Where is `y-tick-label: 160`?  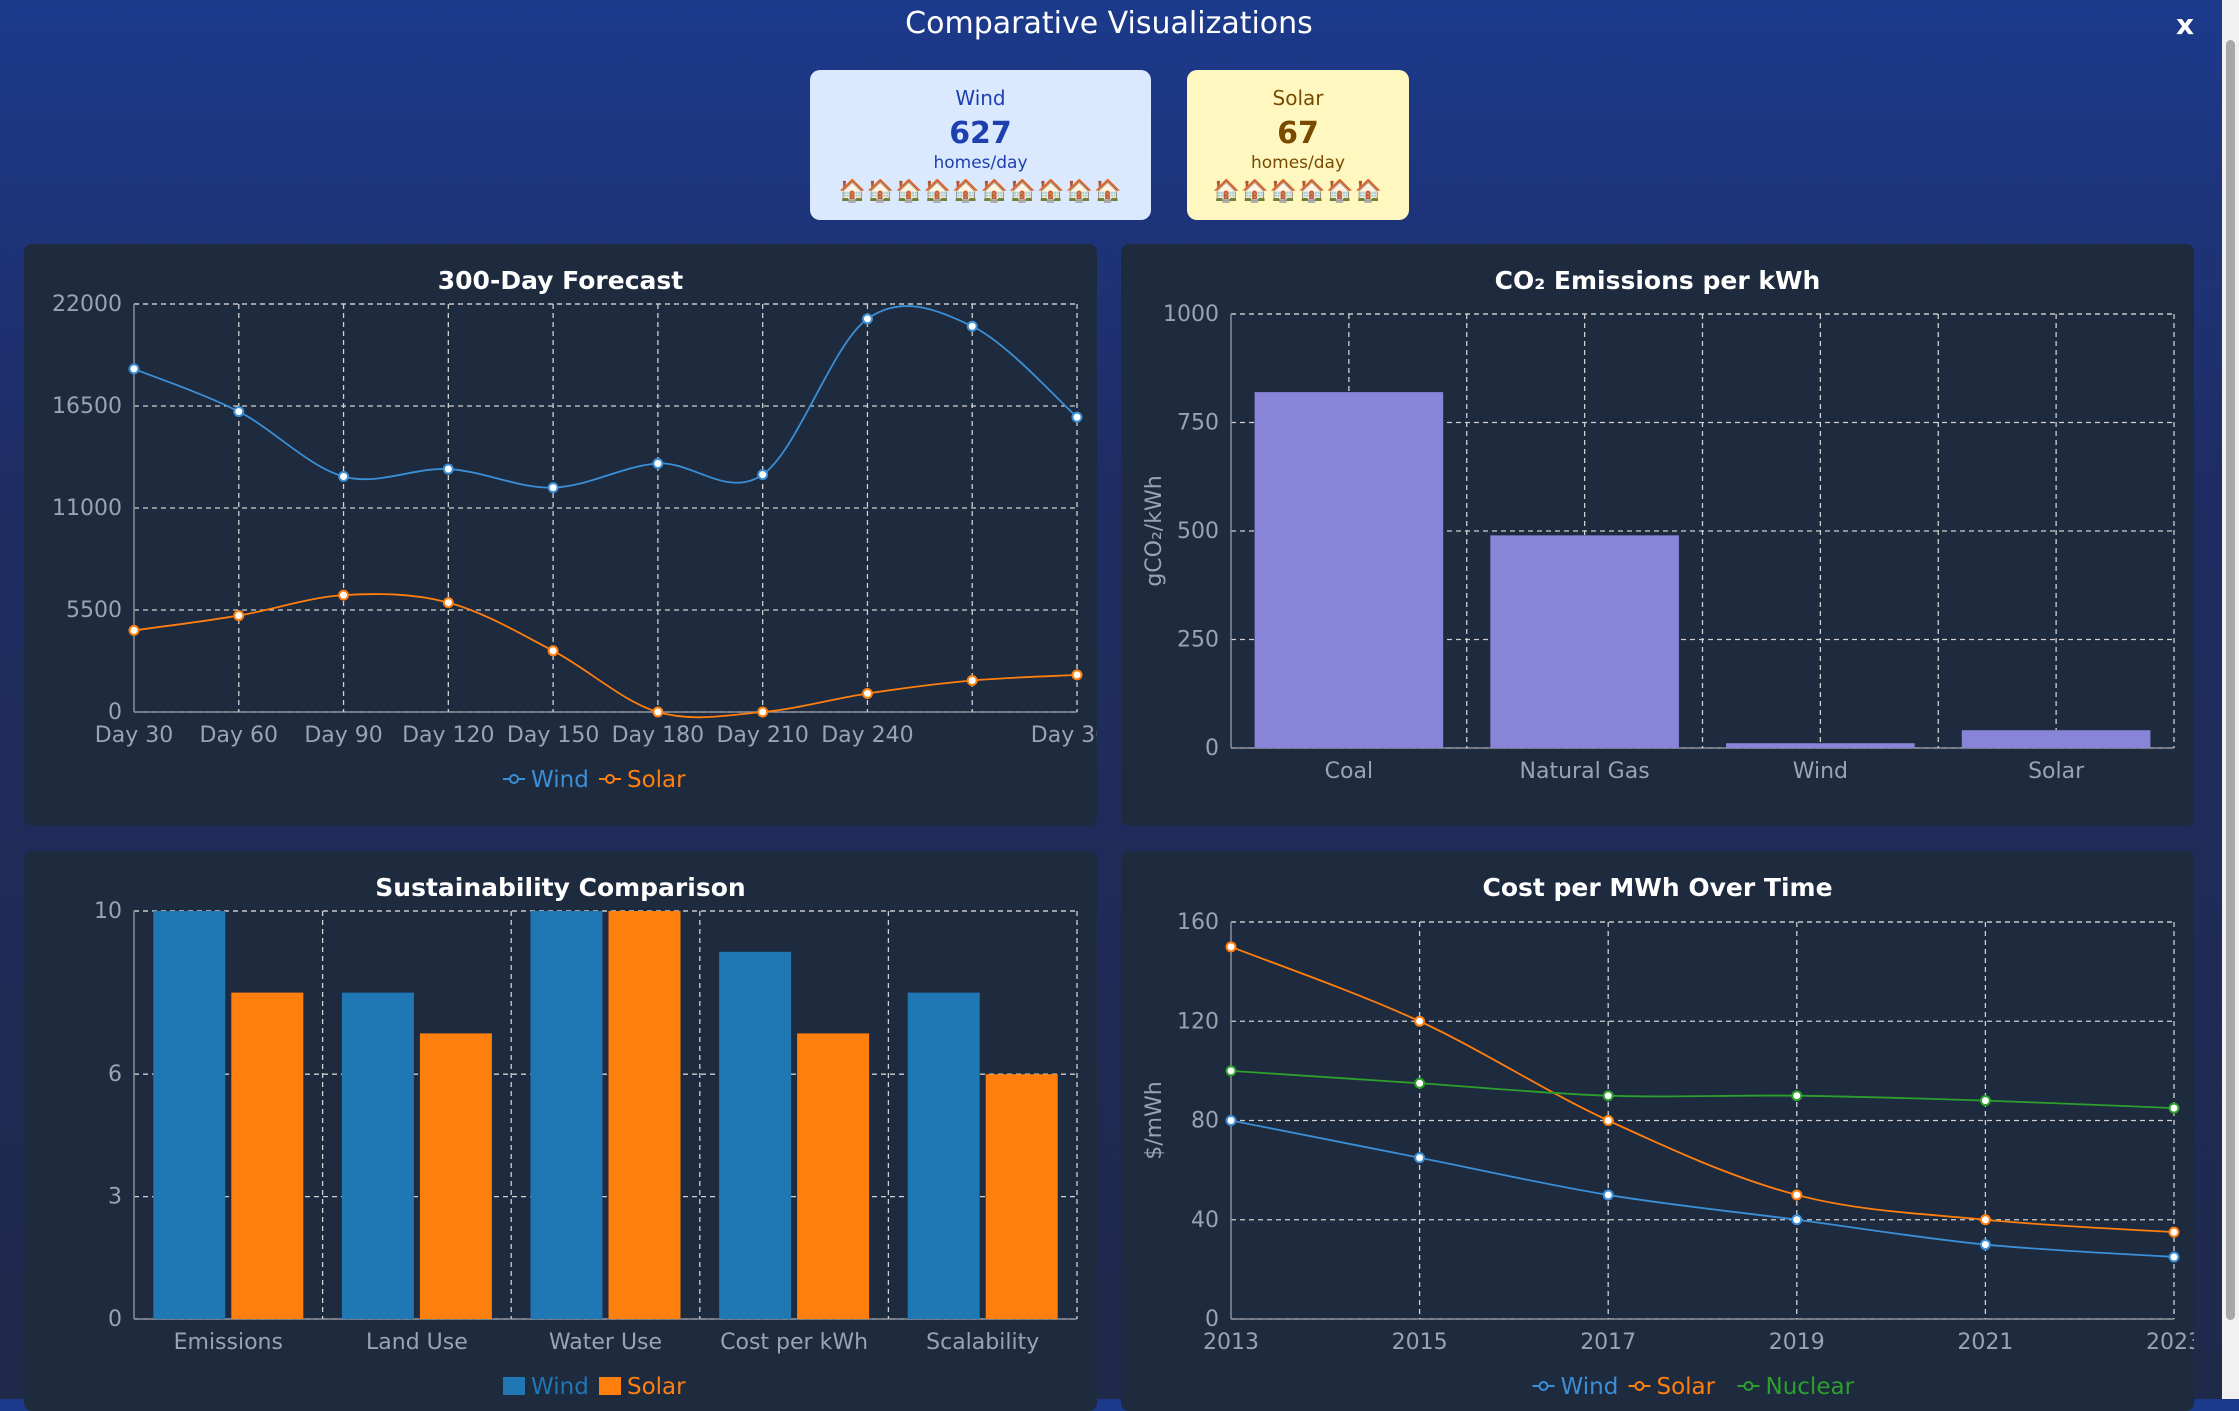
y-tick-label: 160 is located at coordinates (1198, 922).